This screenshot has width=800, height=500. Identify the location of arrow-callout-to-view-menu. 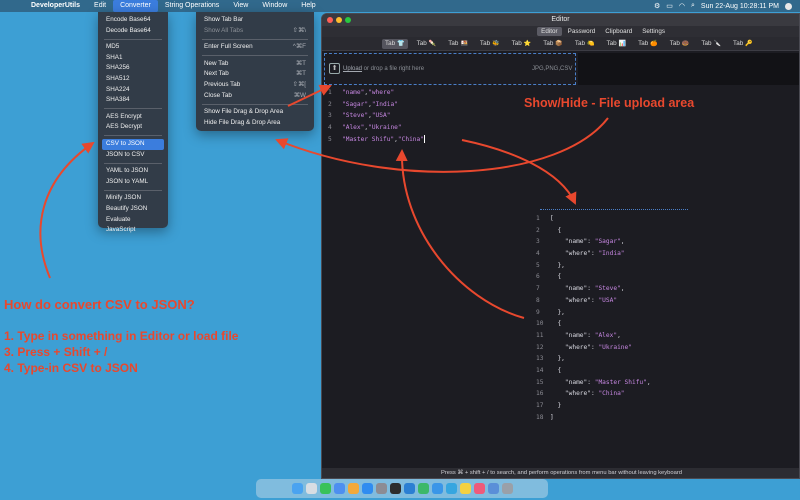
(442, 145).